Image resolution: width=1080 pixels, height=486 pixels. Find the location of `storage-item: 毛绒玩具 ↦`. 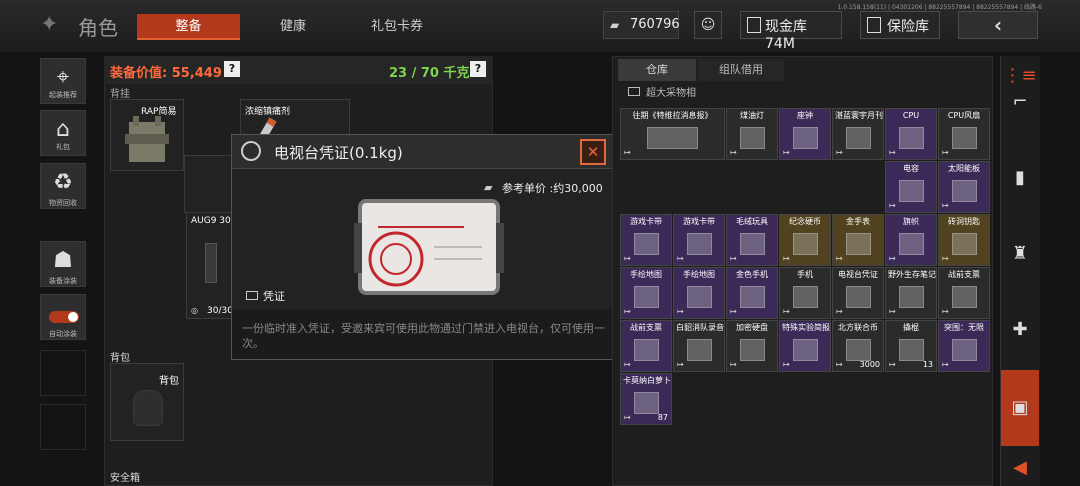

storage-item: 毛绒玩具 ↦ is located at coordinates (752, 240).